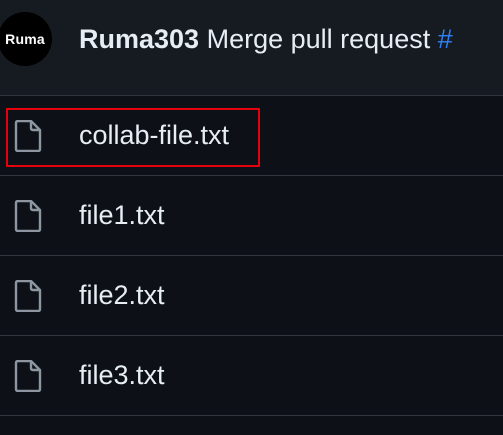 The image size is (503, 435). What do you see at coordinates (122, 215) in the screenshot?
I see `file-name-link: file1.txt` at bounding box center [122, 215].